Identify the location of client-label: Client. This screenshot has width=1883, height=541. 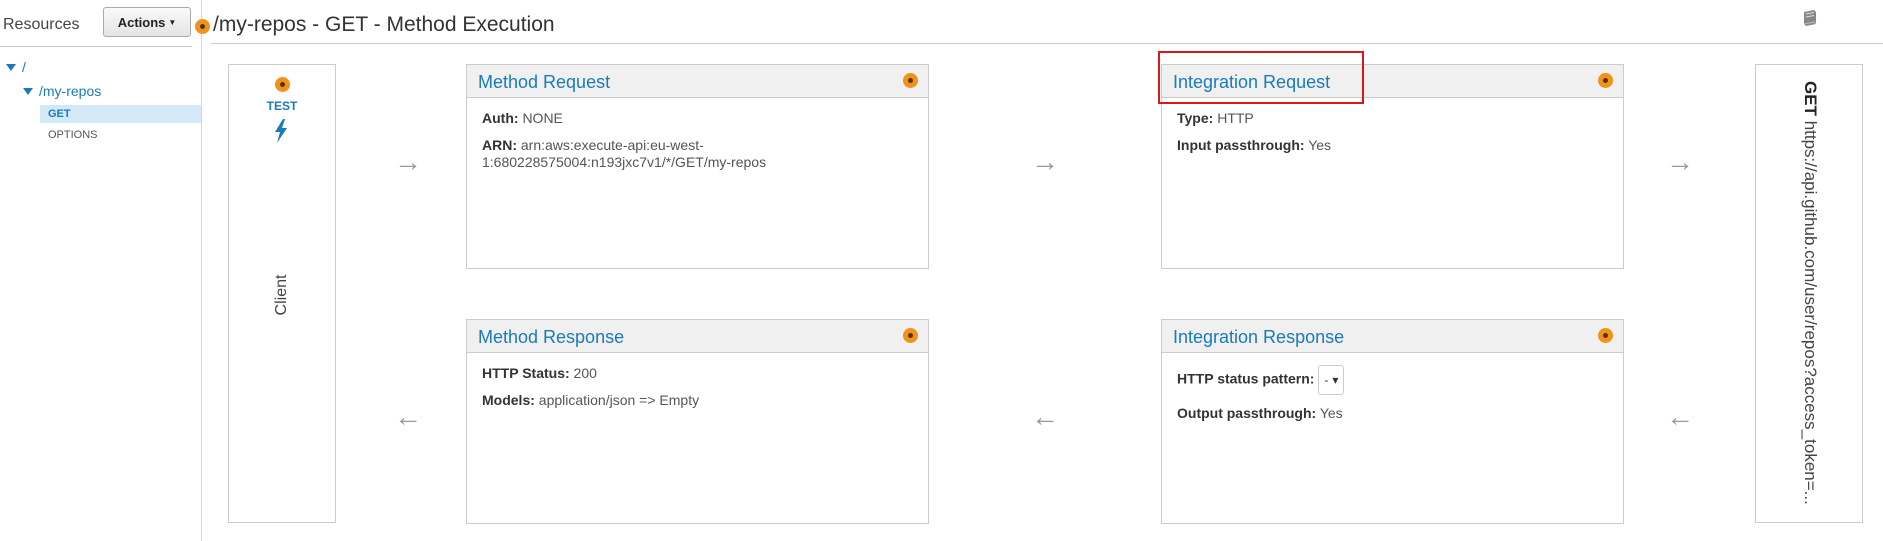
(281, 295).